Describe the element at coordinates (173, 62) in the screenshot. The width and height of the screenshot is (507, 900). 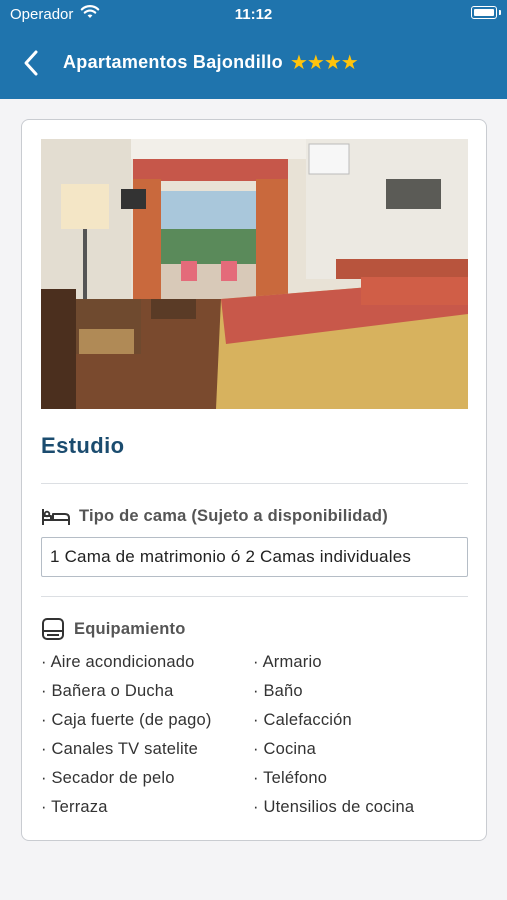
I see `page-title: Apartamentos Bajondillo` at that location.